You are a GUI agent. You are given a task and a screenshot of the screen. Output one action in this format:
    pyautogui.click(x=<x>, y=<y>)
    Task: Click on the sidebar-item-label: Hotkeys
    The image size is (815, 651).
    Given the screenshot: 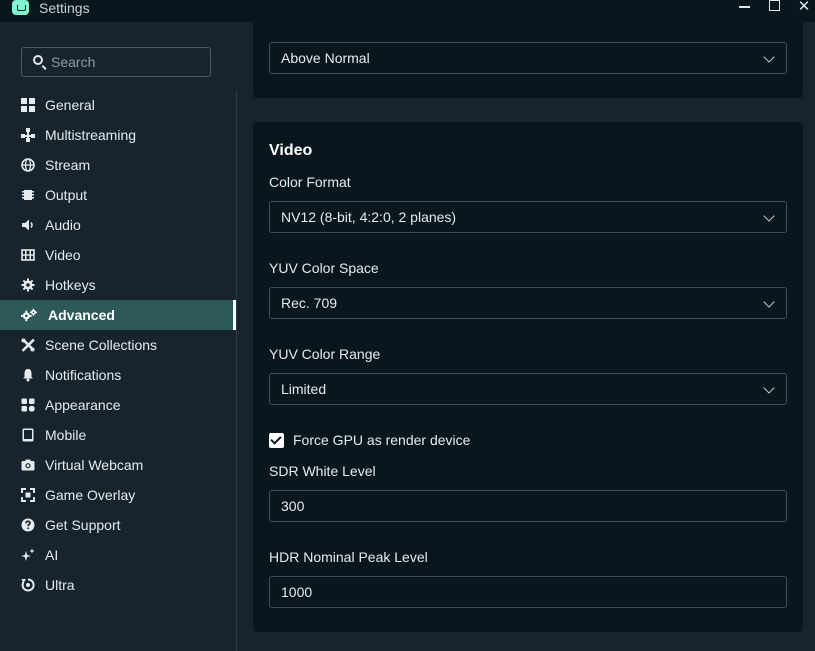 What is the action you would take?
    pyautogui.click(x=70, y=285)
    